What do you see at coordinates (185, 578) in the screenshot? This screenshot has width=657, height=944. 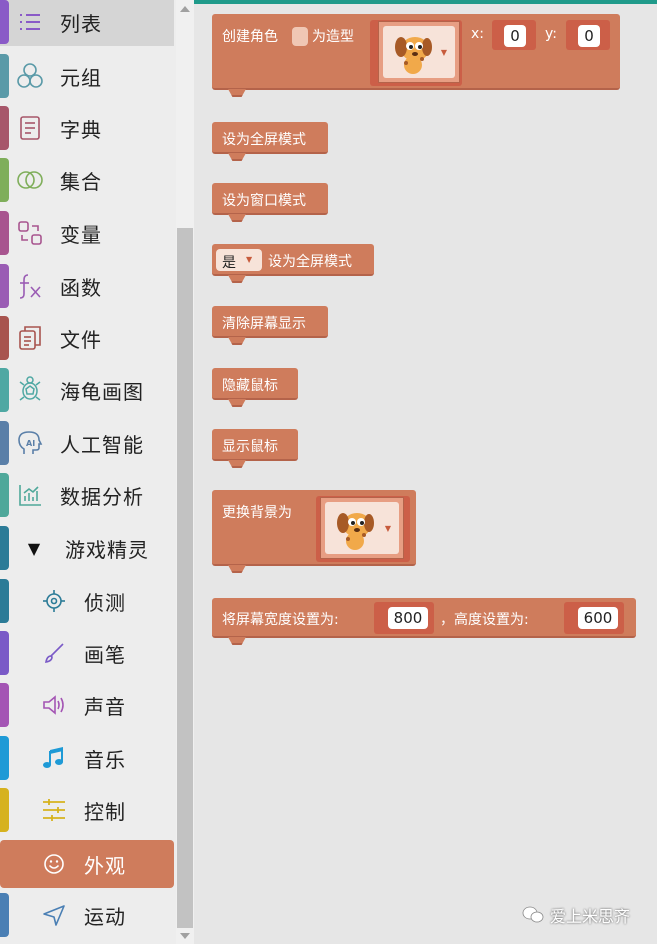 I see `scrollbar-thumb` at bounding box center [185, 578].